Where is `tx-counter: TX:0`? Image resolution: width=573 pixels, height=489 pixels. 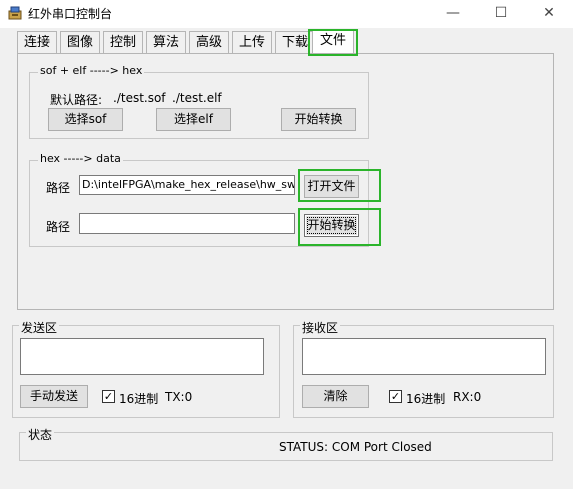
tx-counter: TX:0 is located at coordinates (179, 397).